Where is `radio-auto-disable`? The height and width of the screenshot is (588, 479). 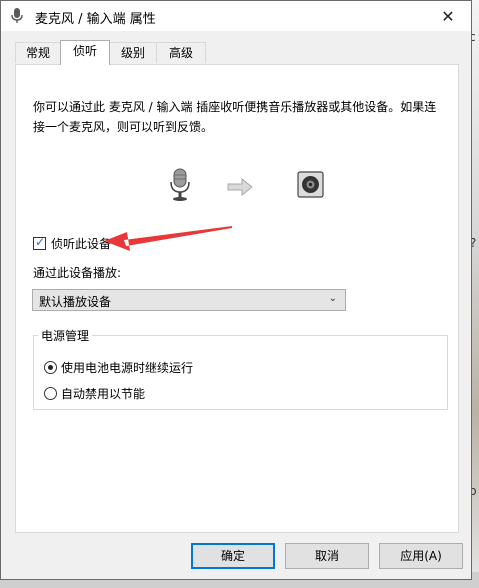 radio-auto-disable is located at coordinates (50, 393).